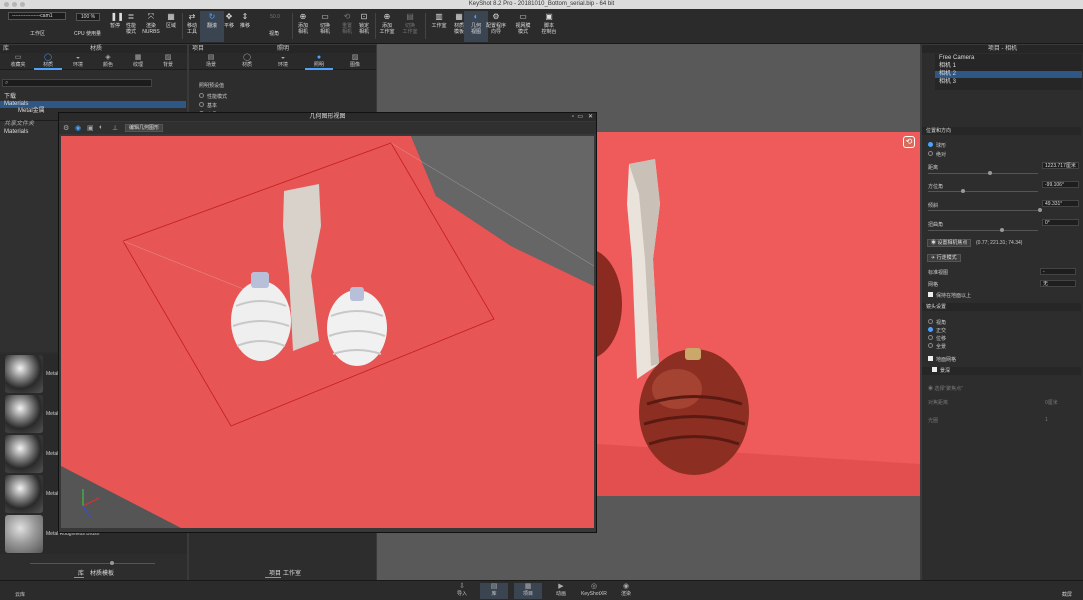  I want to click on light-icon: ◐, so click(101, 127).